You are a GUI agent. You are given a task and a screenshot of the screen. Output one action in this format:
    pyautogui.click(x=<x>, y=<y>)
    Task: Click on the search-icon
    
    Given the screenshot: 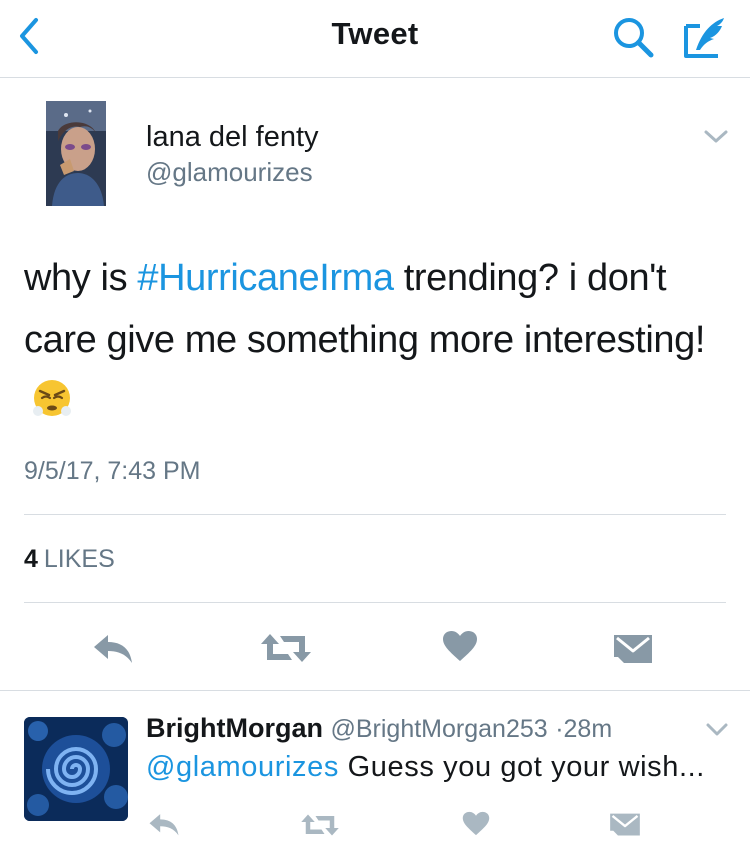 What is the action you would take?
    pyautogui.click(x=634, y=38)
    